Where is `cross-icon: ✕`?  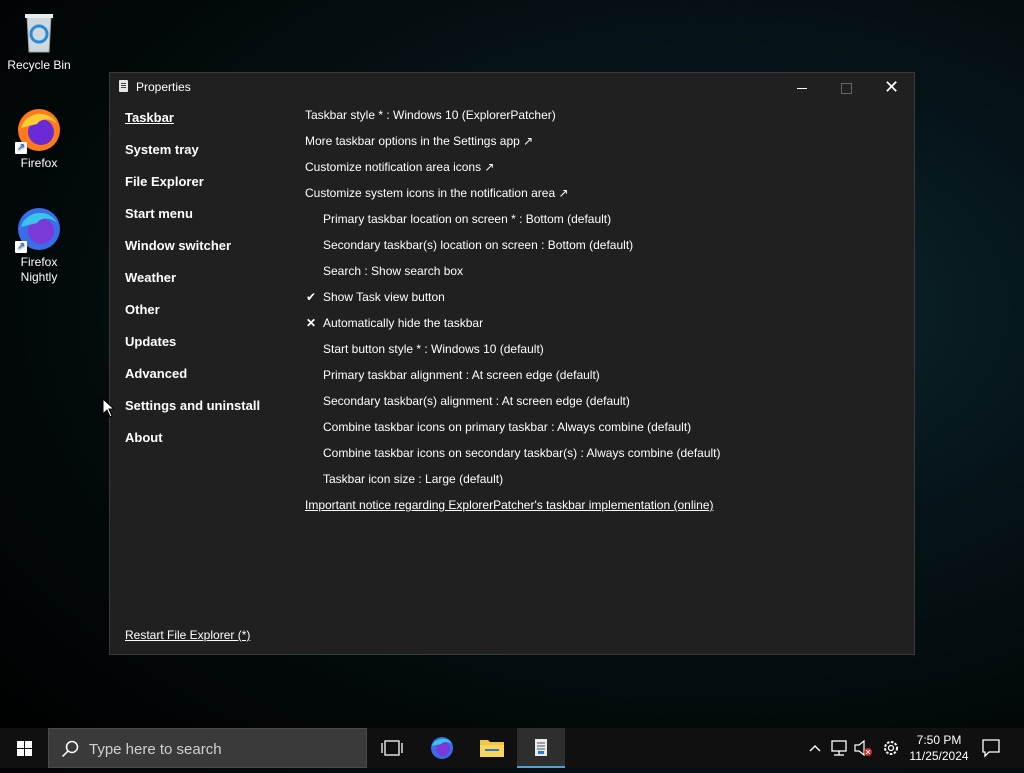 cross-icon: ✕ is located at coordinates (311, 323).